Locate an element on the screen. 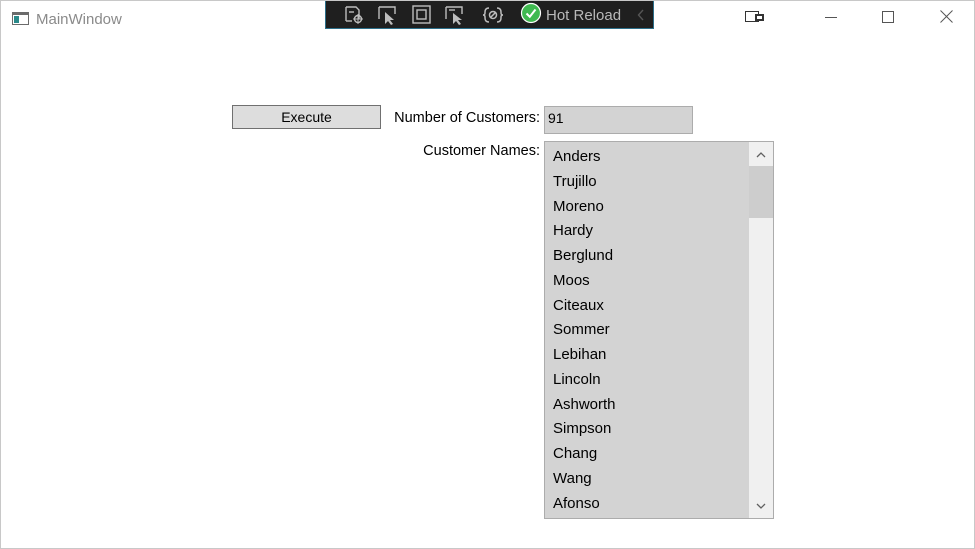 The height and width of the screenshot is (549, 975). customer-count-label: Number of Customers: is located at coordinates (467, 118).